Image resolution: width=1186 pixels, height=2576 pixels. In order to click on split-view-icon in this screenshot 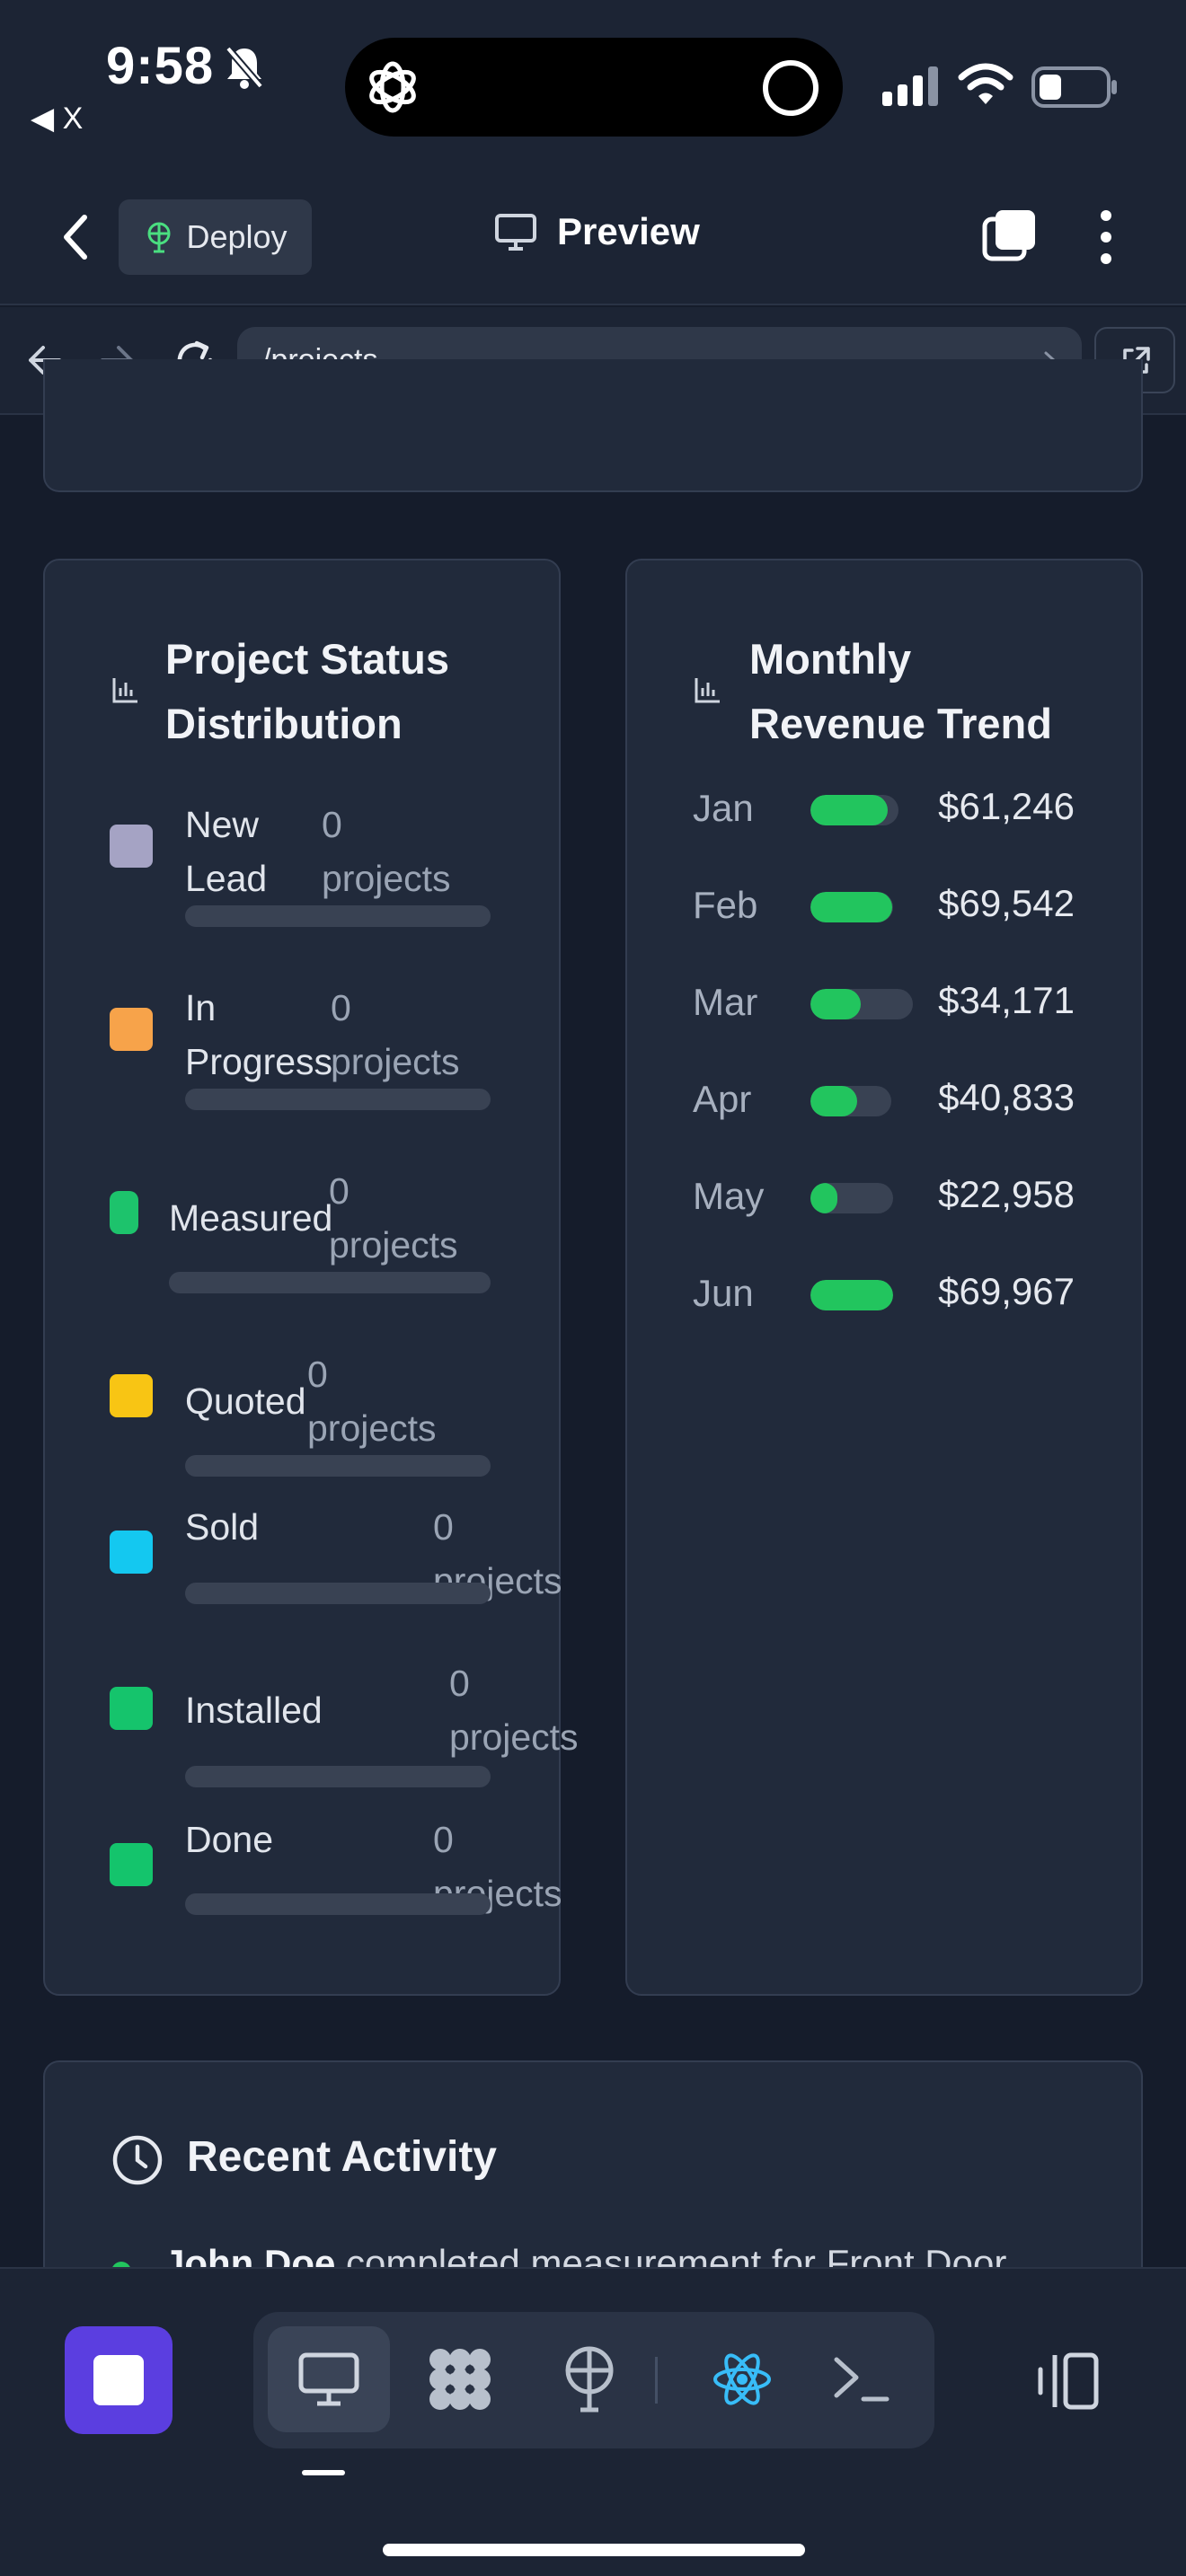, I will do `click(1067, 2381)`.